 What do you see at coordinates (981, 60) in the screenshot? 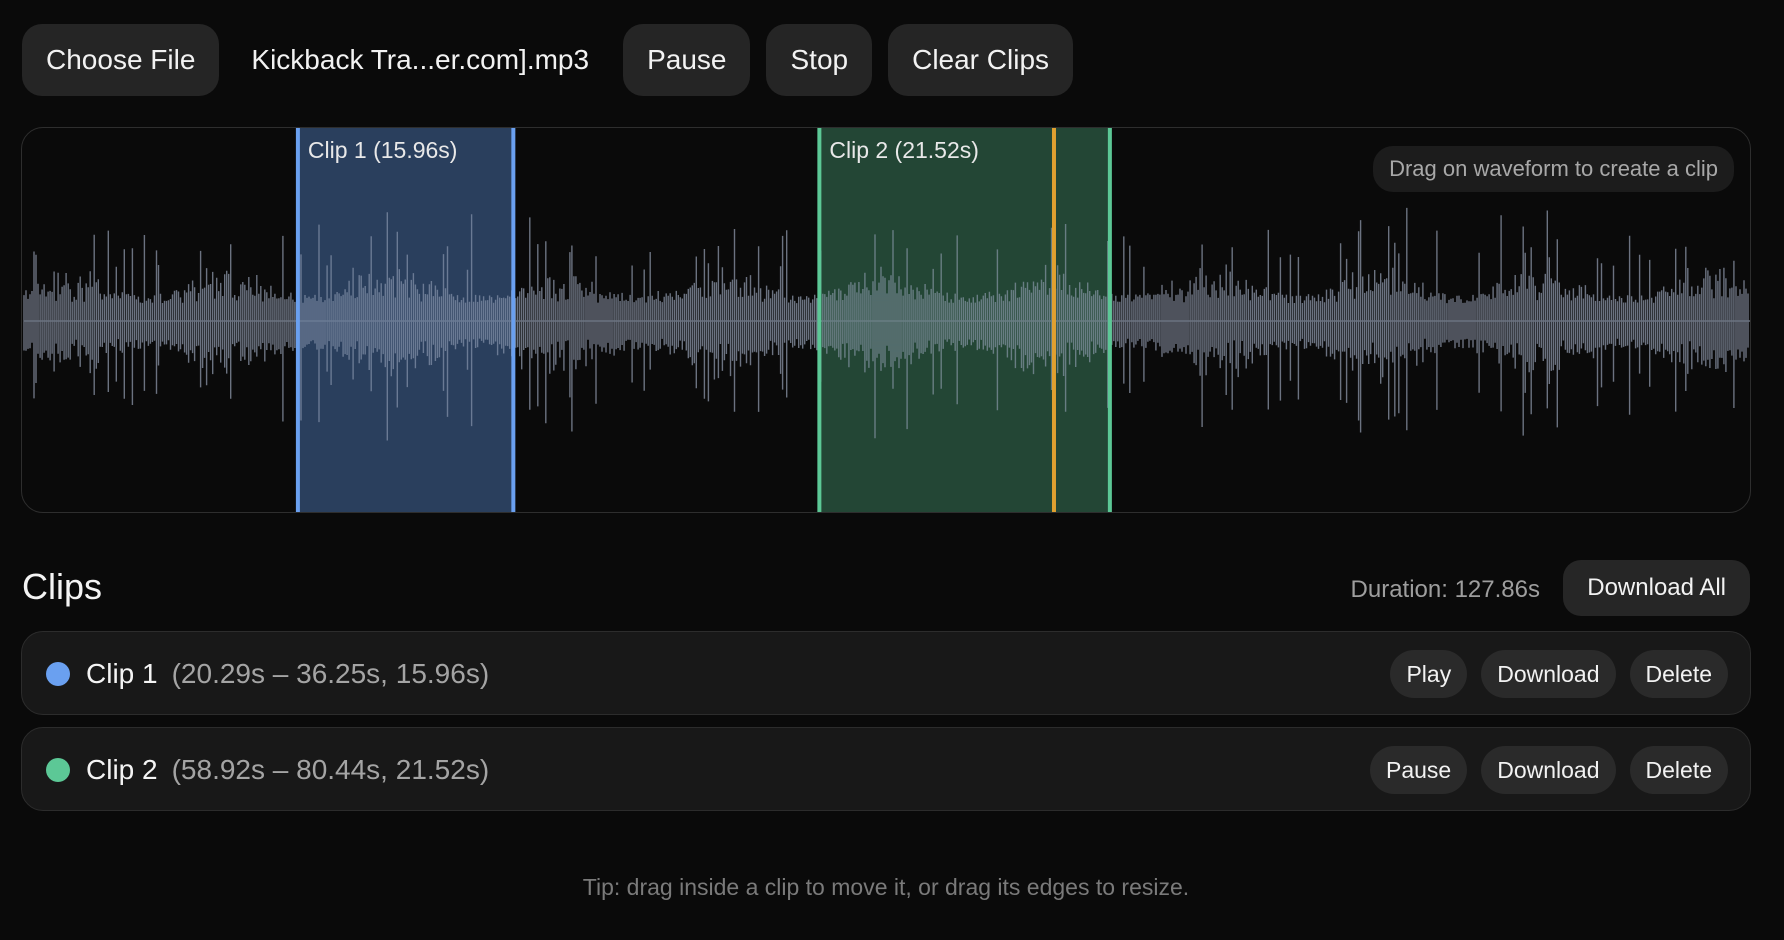
I see `clear-clips-button: Clear Clips` at bounding box center [981, 60].